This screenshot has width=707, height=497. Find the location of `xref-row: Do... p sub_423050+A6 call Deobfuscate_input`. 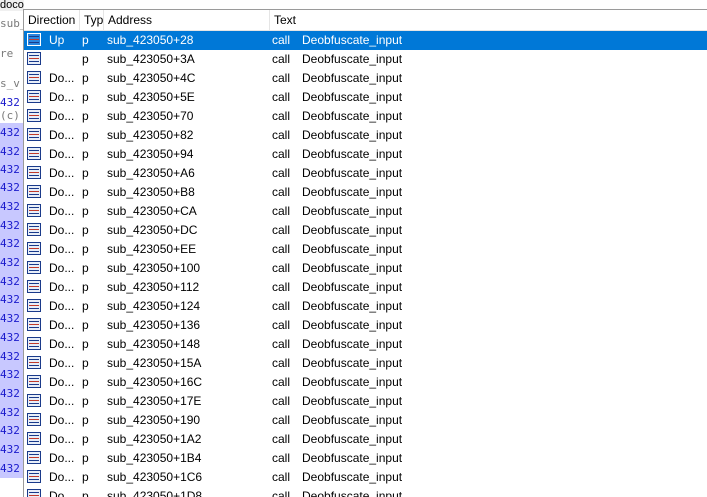

xref-row: Do... p sub_423050+A6 call Deobfuscate_input is located at coordinates (365, 173).